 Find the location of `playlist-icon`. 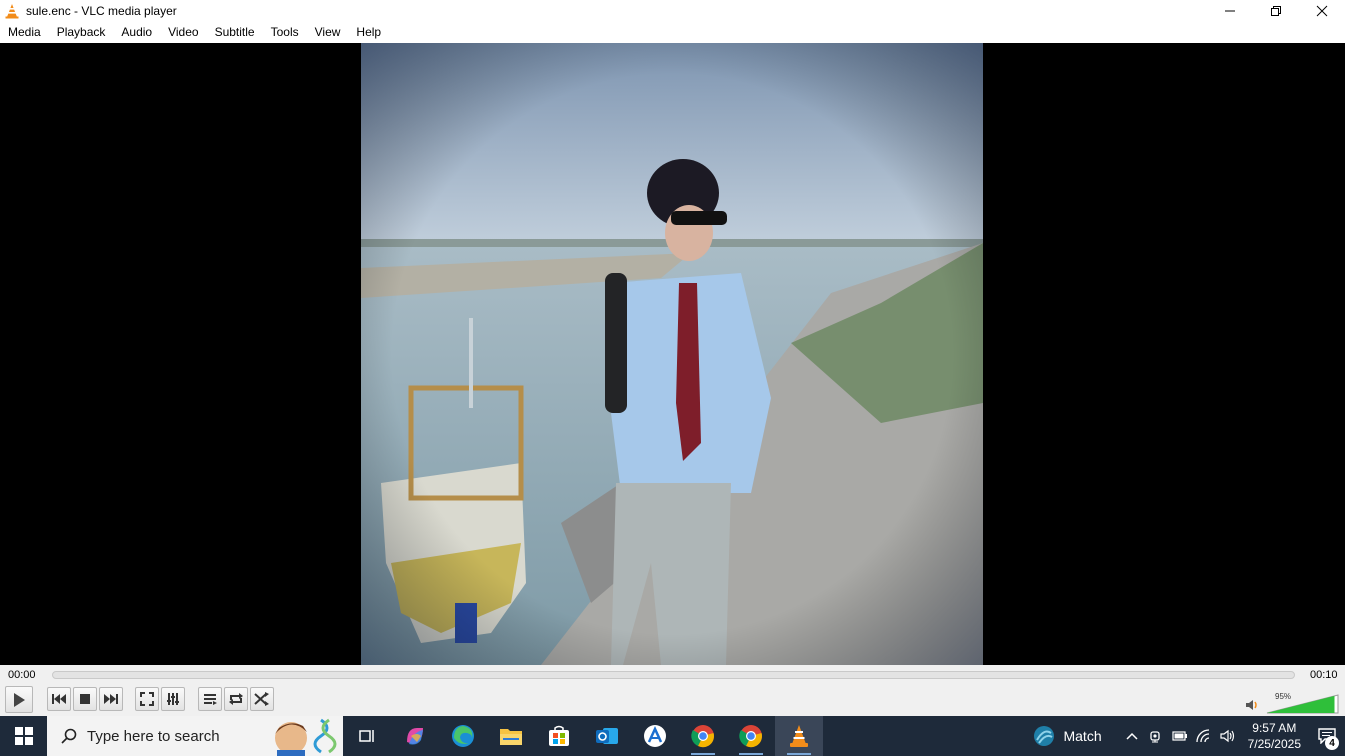

playlist-icon is located at coordinates (210, 699).